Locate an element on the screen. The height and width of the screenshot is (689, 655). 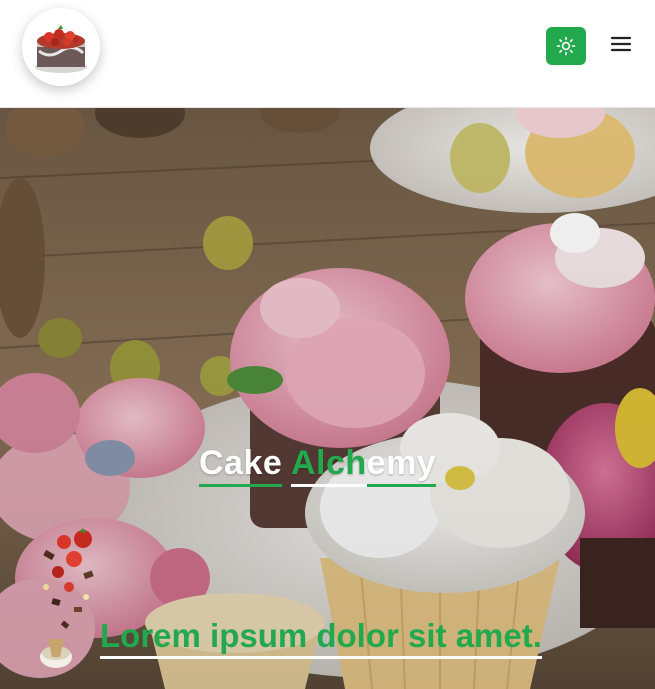
hero-title-word-3: emy is located at coordinates (401, 465).